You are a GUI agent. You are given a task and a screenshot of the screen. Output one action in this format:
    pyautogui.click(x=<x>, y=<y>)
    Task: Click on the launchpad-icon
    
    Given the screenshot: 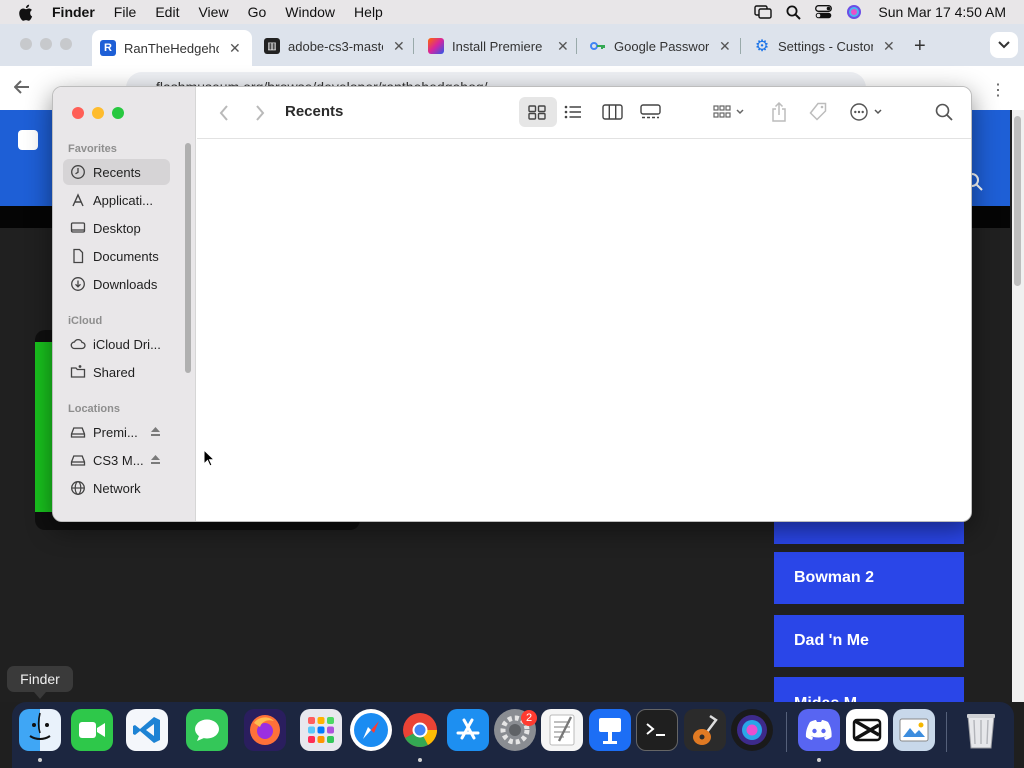 What is the action you would take?
    pyautogui.click(x=321, y=730)
    